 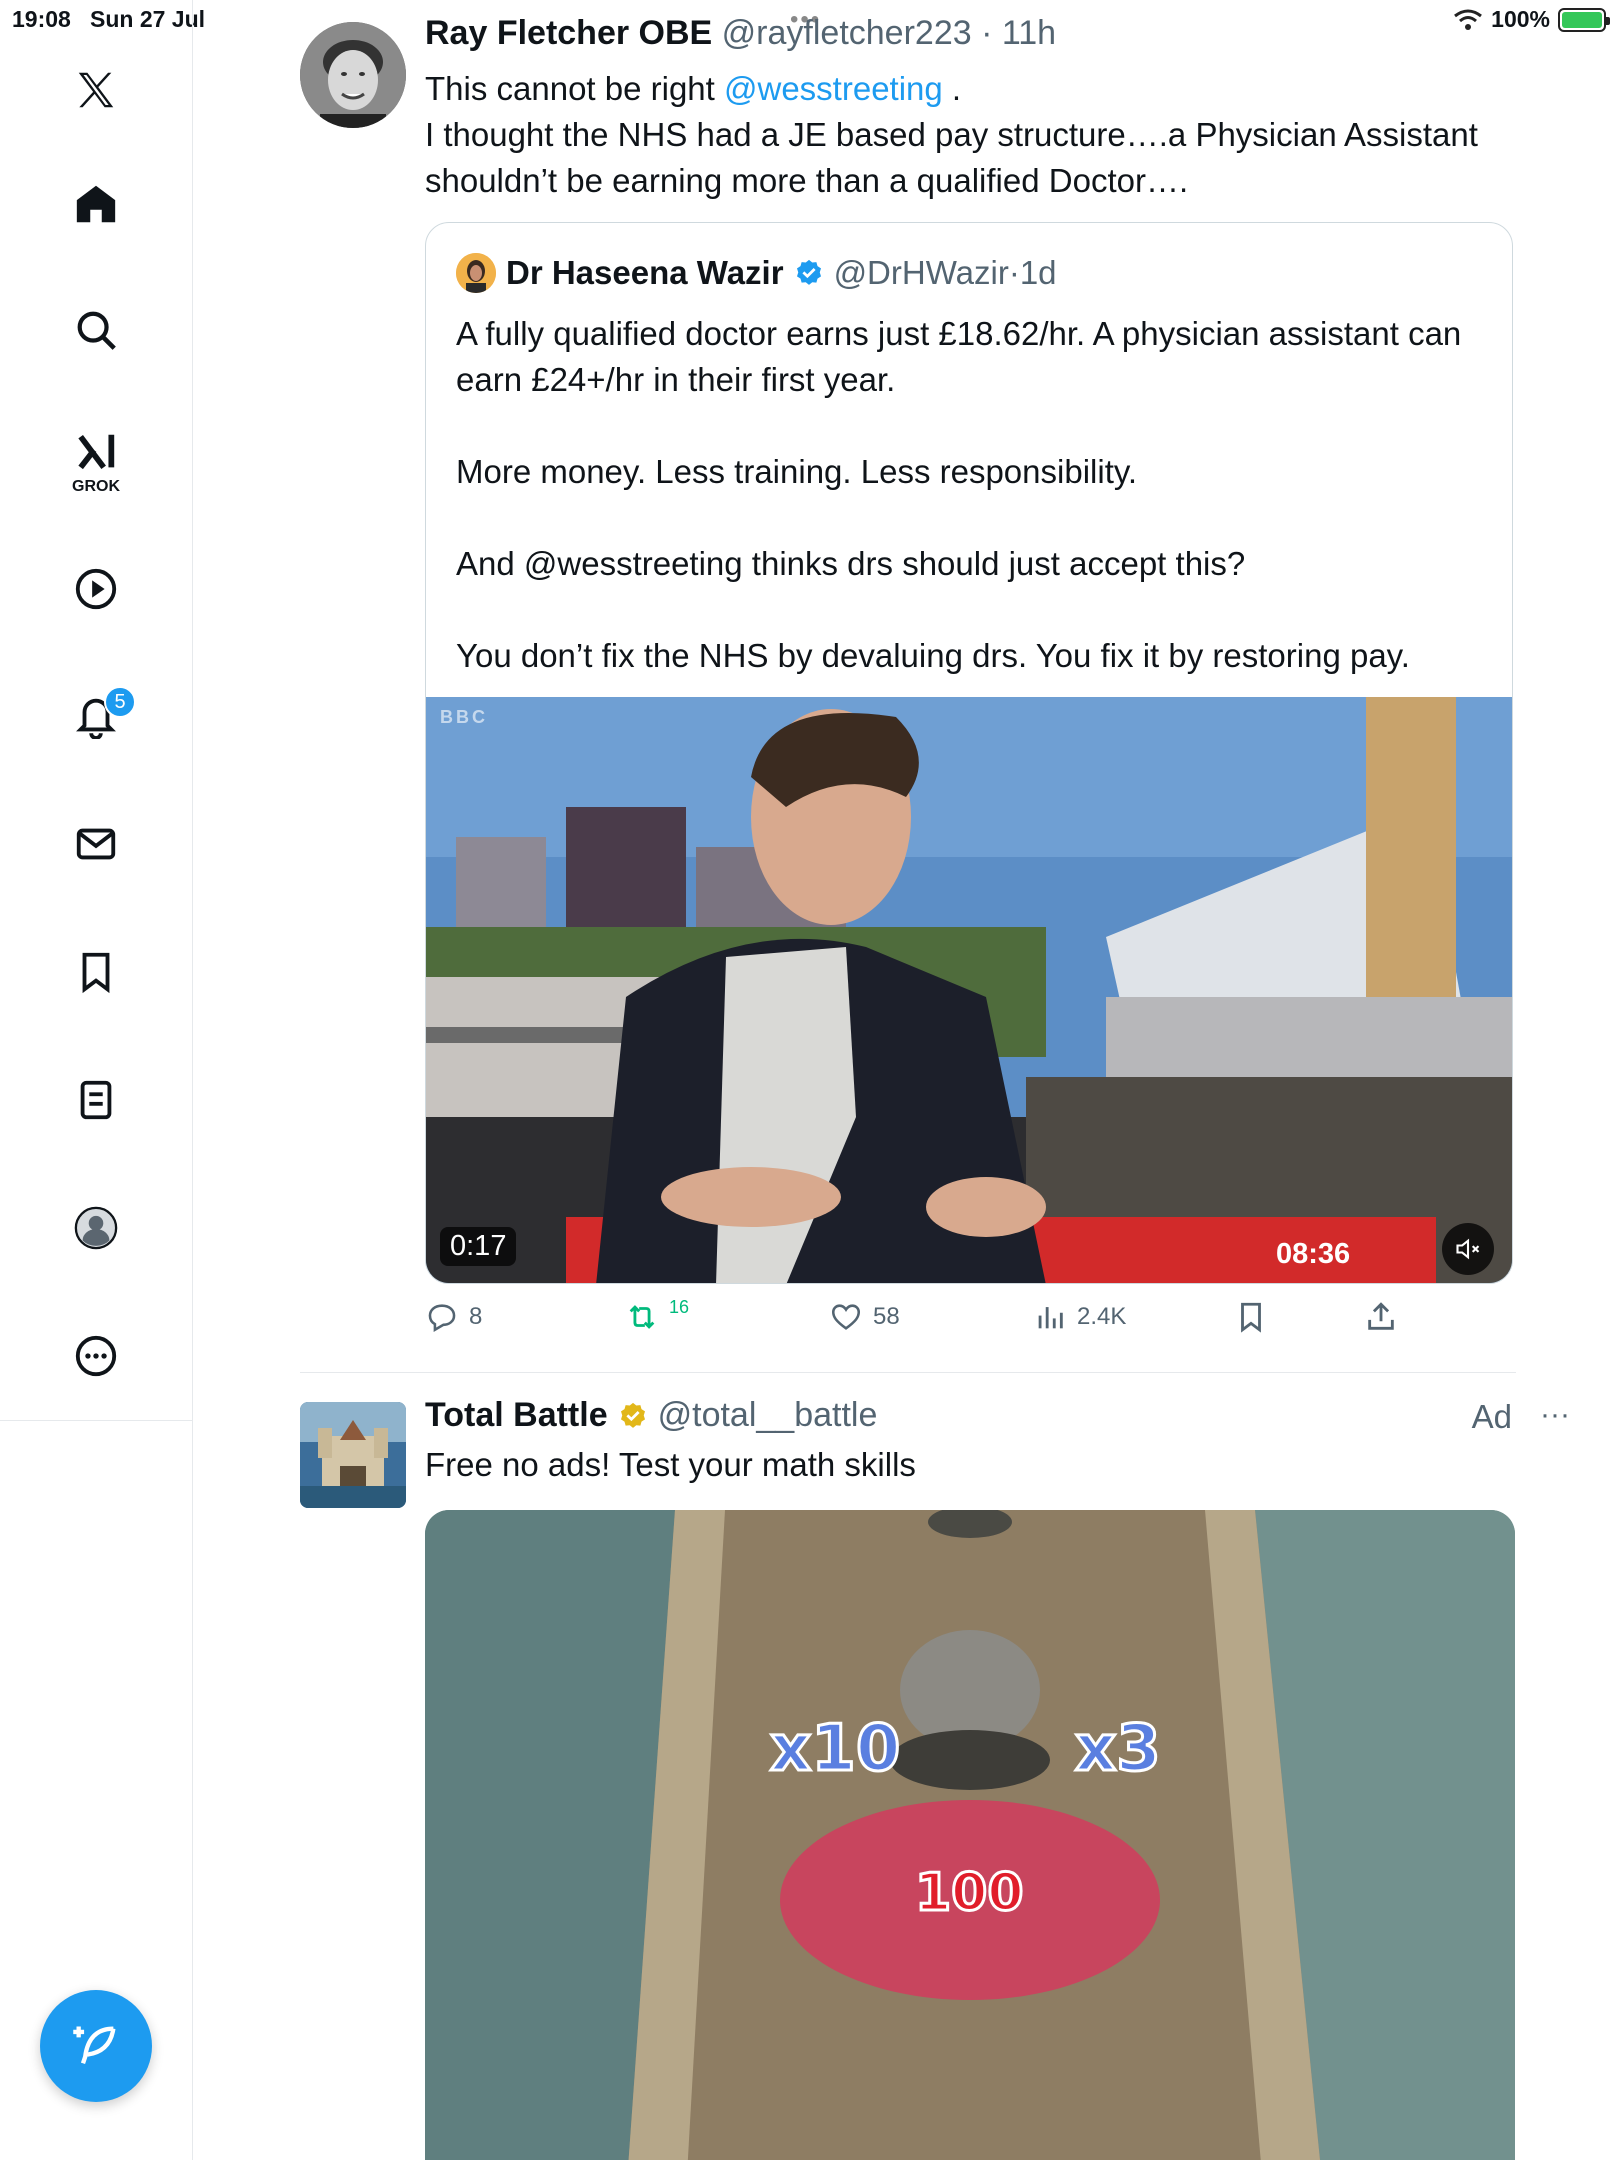 What do you see at coordinates (642, 1317) in the screenshot?
I see `repost-icon` at bounding box center [642, 1317].